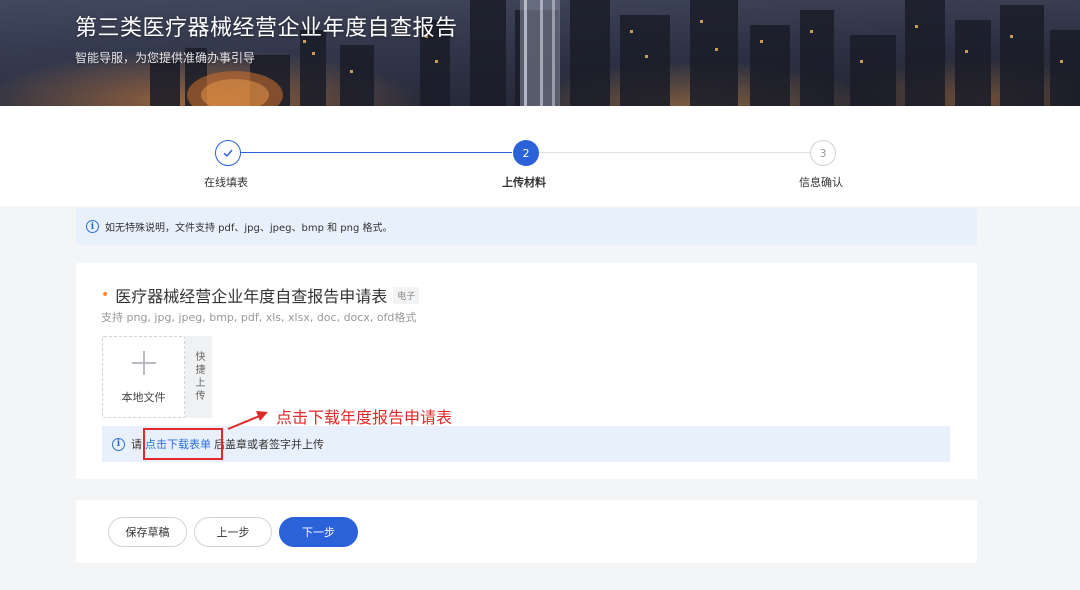 The image size is (1080, 590). Describe the element at coordinates (249, 228) in the screenshot. I see `notice-text: 如无特殊说明，文件支持 pdf、jpg、jpeg、bmp 和 png 格式。` at that location.